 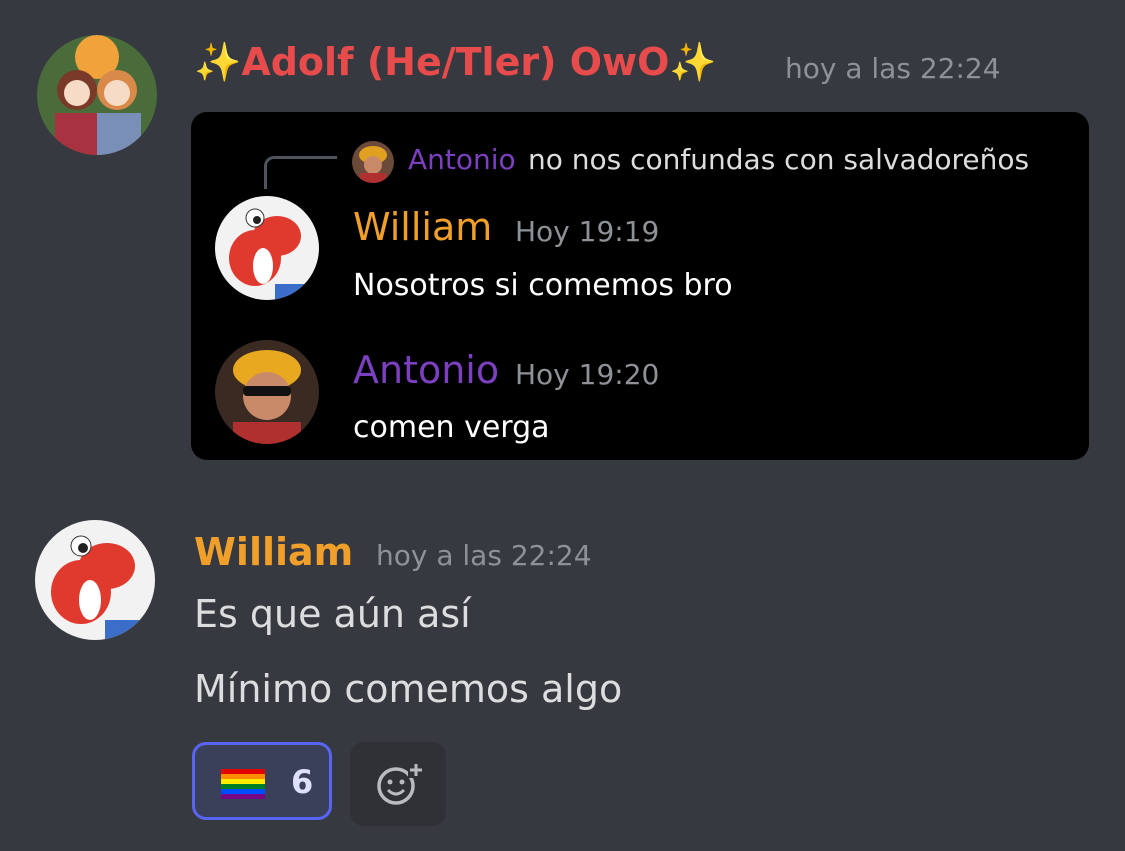 What do you see at coordinates (423, 227) in the screenshot?
I see `embed-author-william: William` at bounding box center [423, 227].